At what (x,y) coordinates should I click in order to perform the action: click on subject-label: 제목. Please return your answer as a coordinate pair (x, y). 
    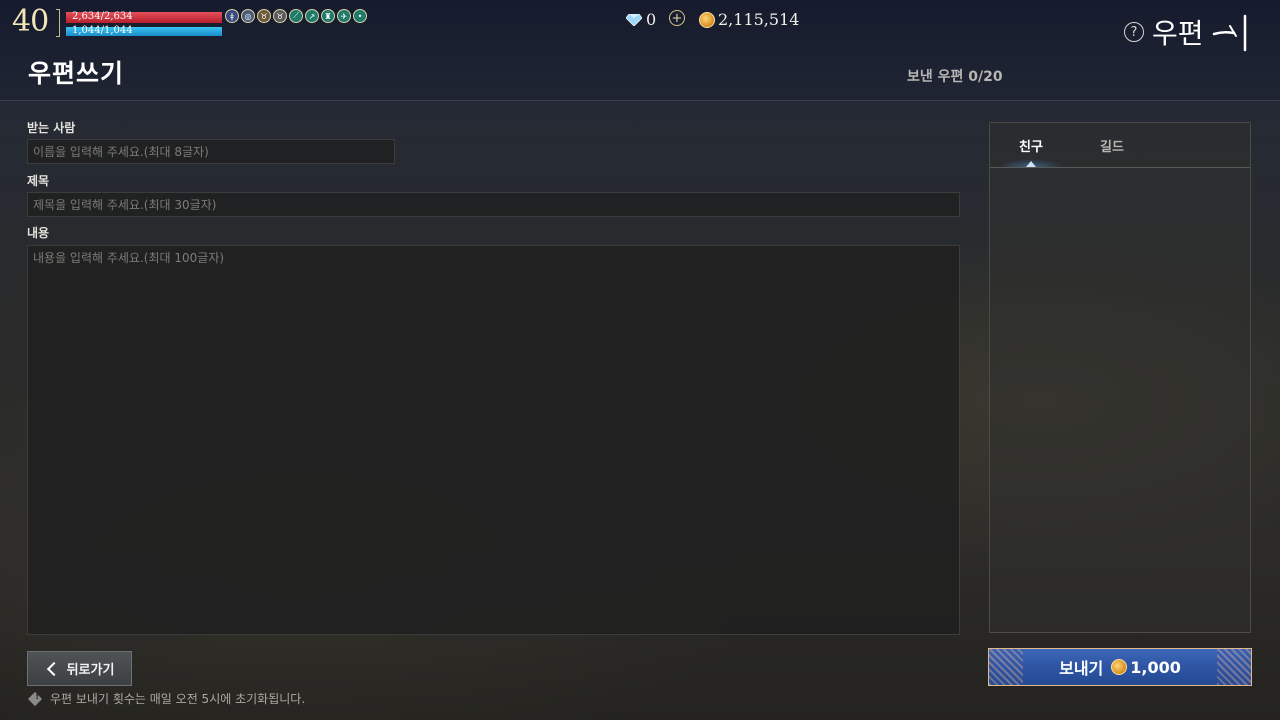
    Looking at the image, I should click on (38, 181).